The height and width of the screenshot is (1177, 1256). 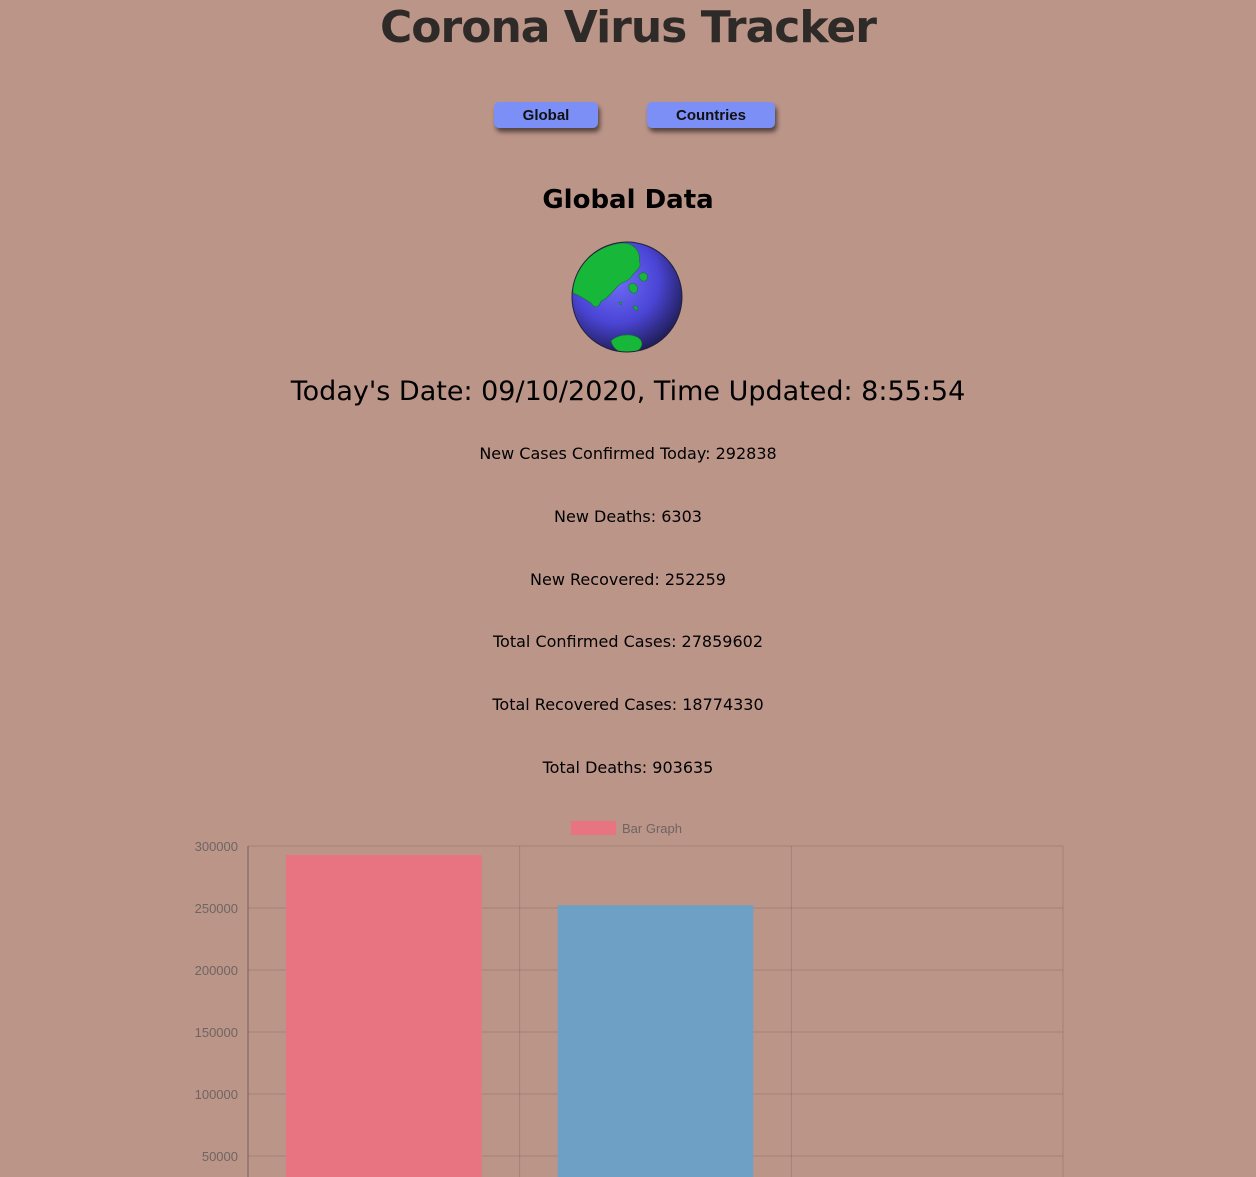 What do you see at coordinates (593, 828) in the screenshot?
I see `legend-swatch` at bounding box center [593, 828].